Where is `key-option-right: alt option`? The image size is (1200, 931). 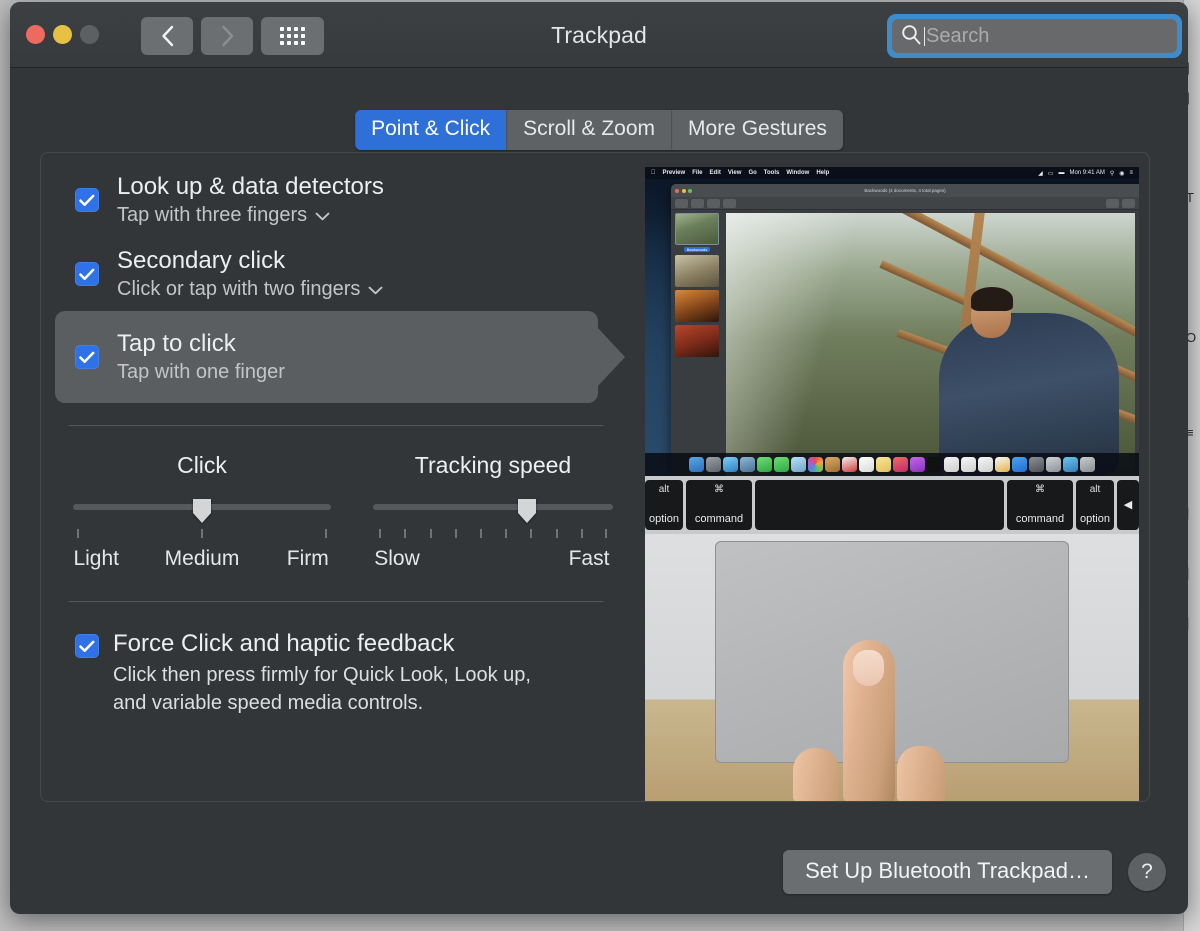 key-option-right: alt option is located at coordinates (1095, 505).